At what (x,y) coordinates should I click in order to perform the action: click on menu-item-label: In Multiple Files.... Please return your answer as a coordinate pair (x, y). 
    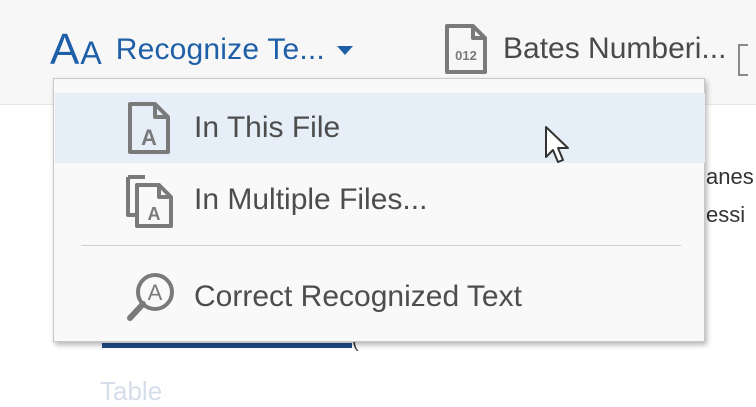
    Looking at the image, I should click on (311, 199).